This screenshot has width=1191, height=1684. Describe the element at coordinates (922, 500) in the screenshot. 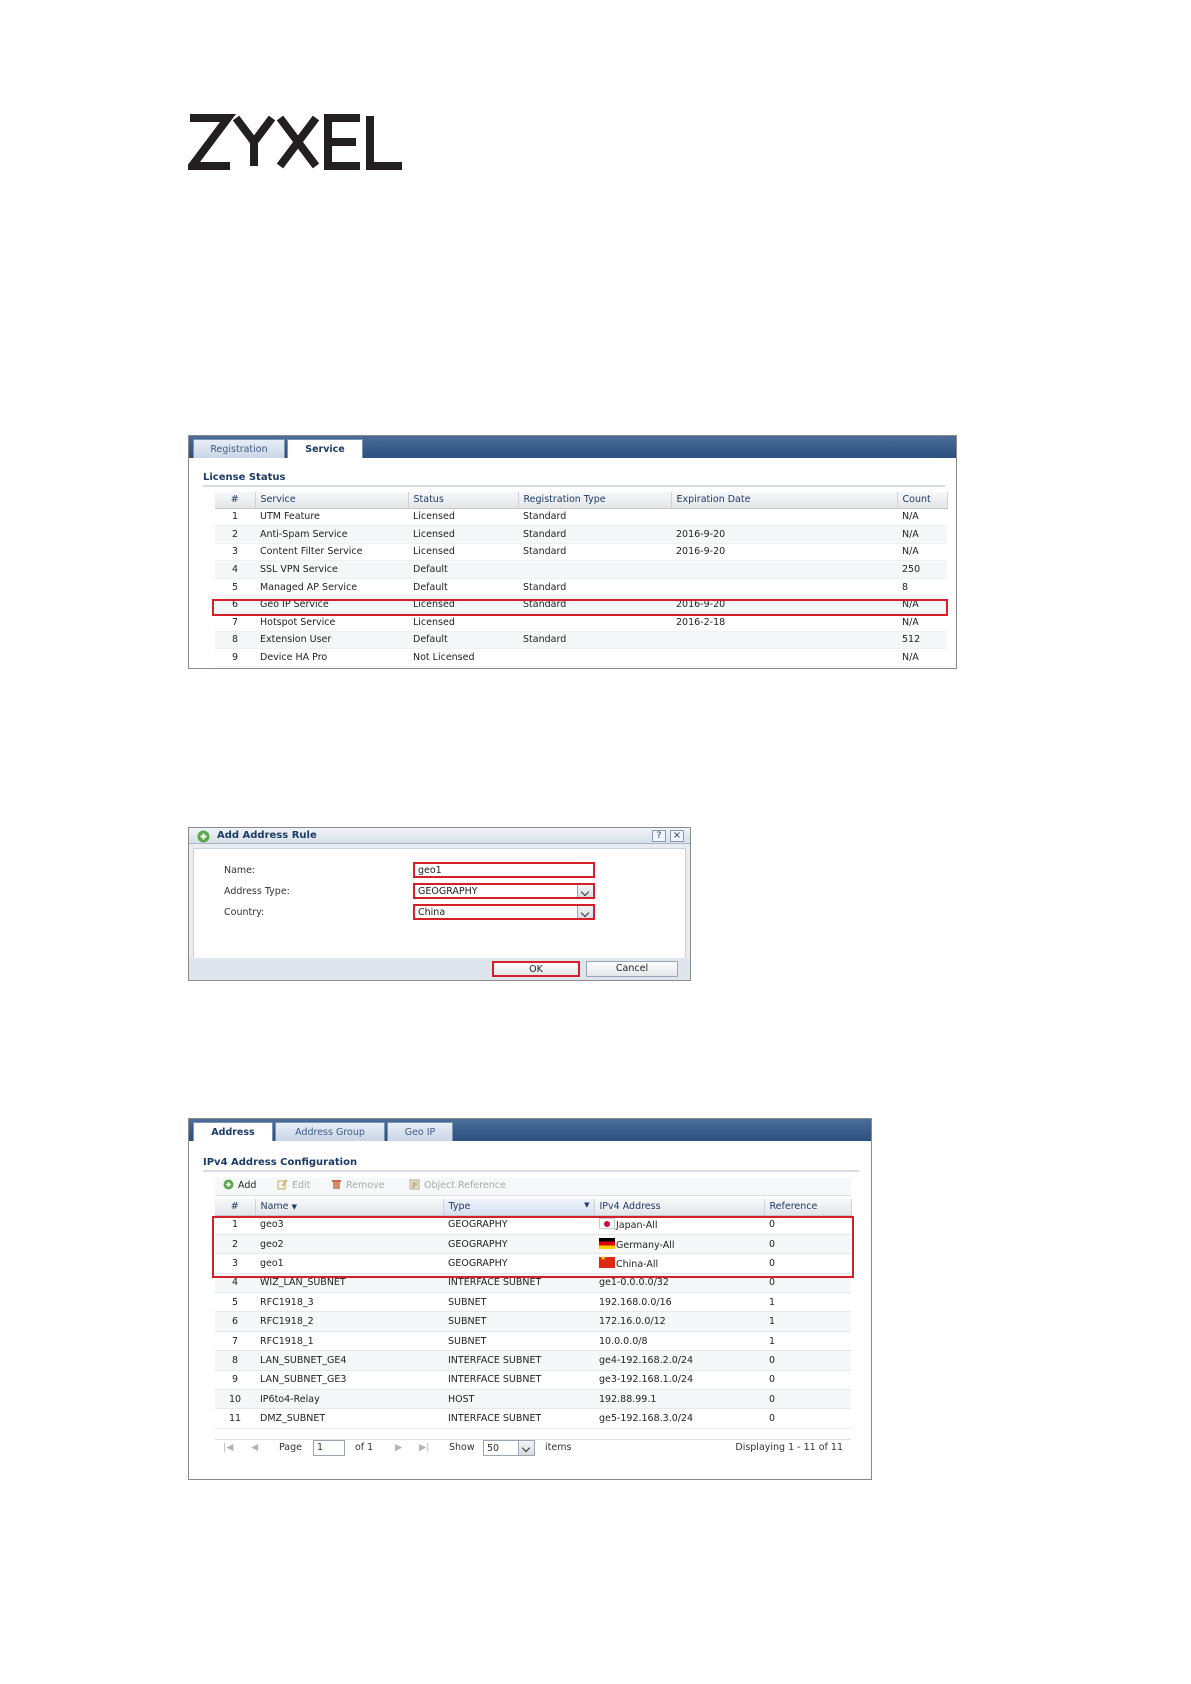

I see `col-header-count: Count` at that location.